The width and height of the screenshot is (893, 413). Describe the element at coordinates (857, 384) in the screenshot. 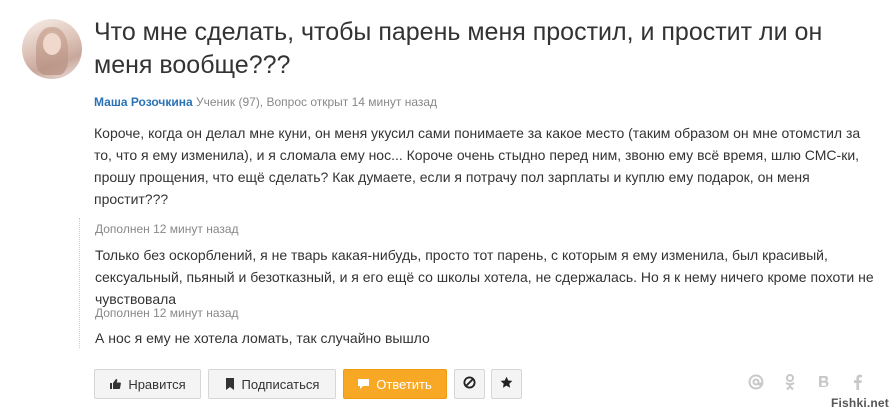

I see `facebook-icon` at that location.